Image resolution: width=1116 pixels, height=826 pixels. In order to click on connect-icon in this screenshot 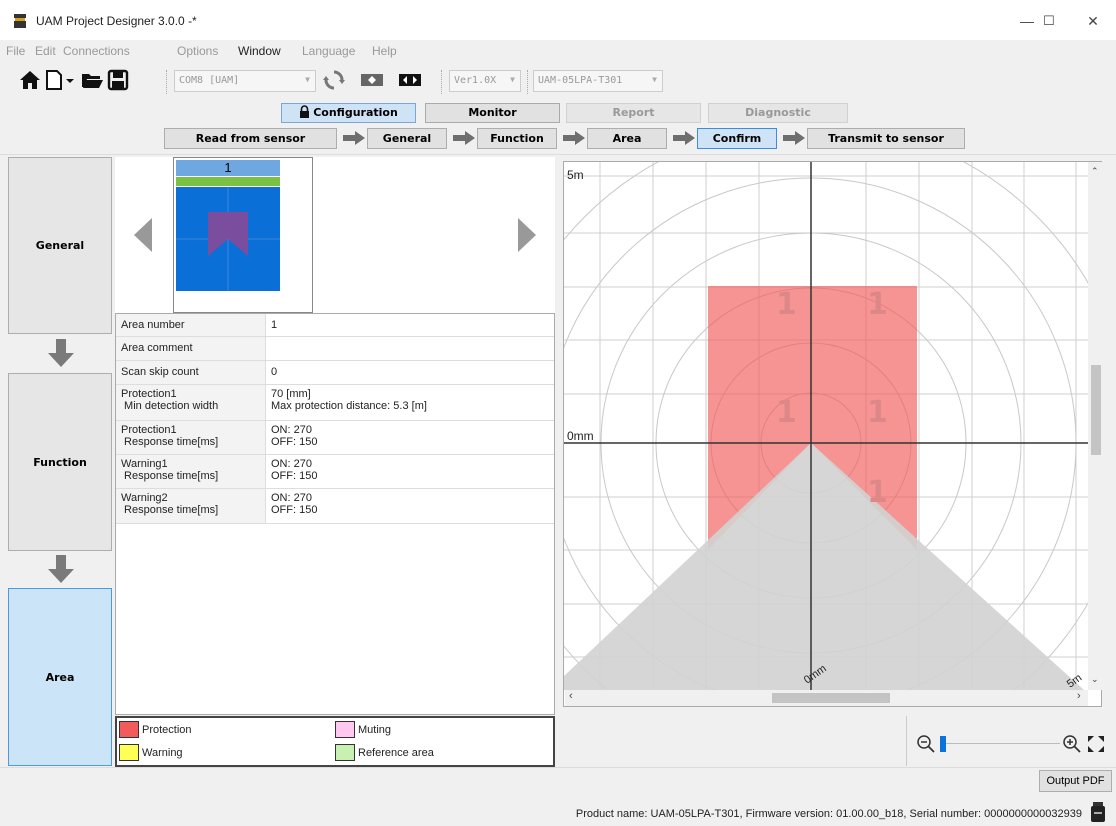, I will do `click(410, 80)`.